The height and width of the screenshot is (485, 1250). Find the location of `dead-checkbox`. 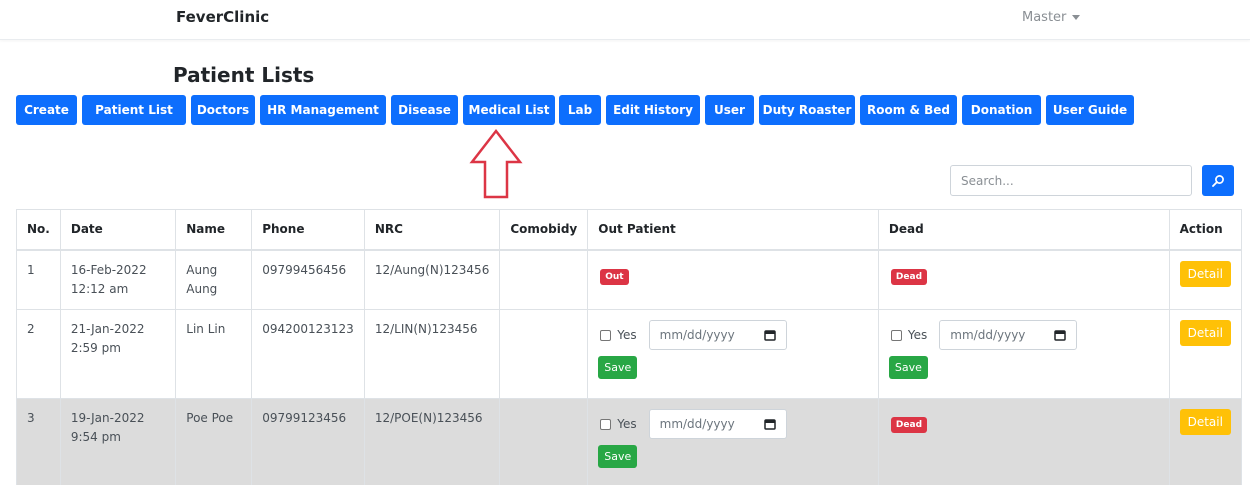

dead-checkbox is located at coordinates (896, 335).